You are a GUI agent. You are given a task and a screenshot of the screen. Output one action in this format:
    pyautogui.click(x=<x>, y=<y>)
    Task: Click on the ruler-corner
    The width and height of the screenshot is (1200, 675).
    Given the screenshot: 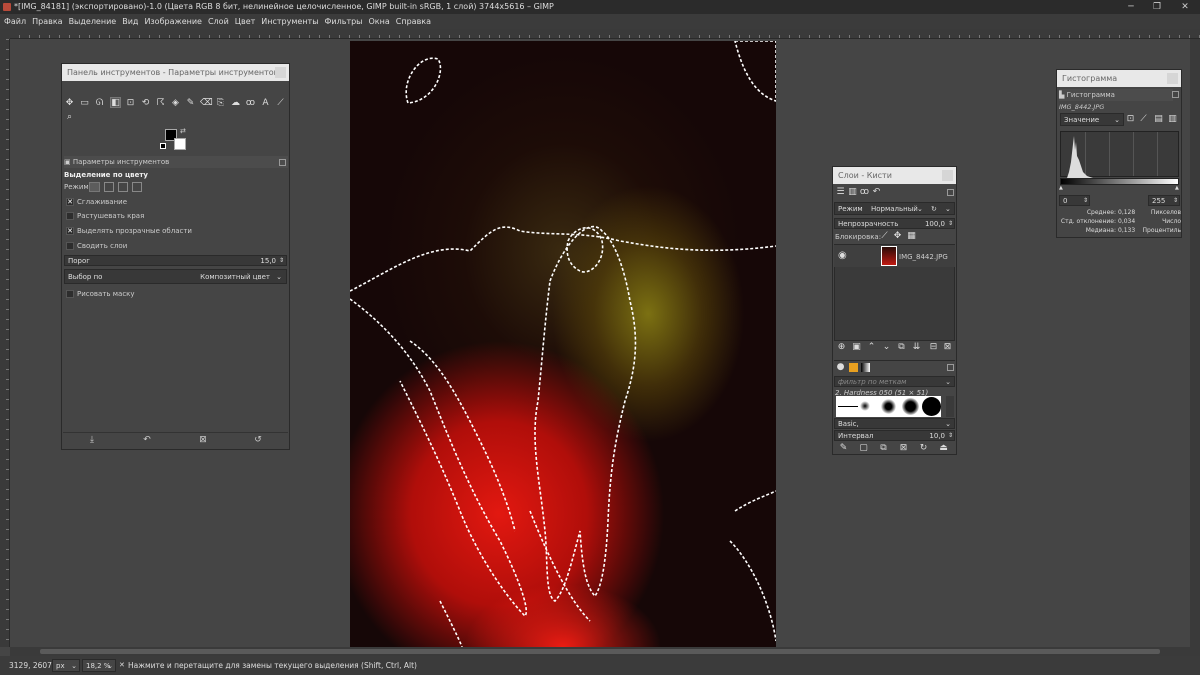 What is the action you would take?
    pyautogui.click(x=5, y=34)
    